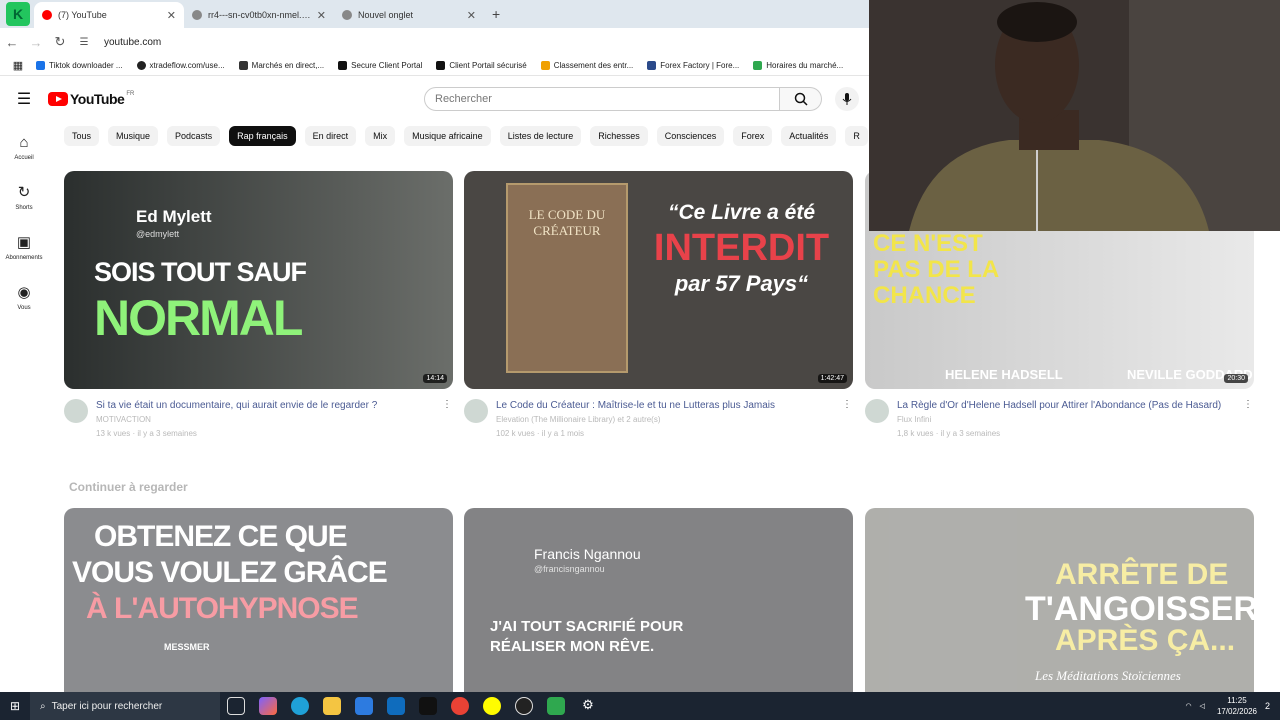 The image size is (1280, 720). What do you see at coordinates (540, 136) in the screenshot?
I see `chip-listes-de-lecture: Listes de lecture` at bounding box center [540, 136].